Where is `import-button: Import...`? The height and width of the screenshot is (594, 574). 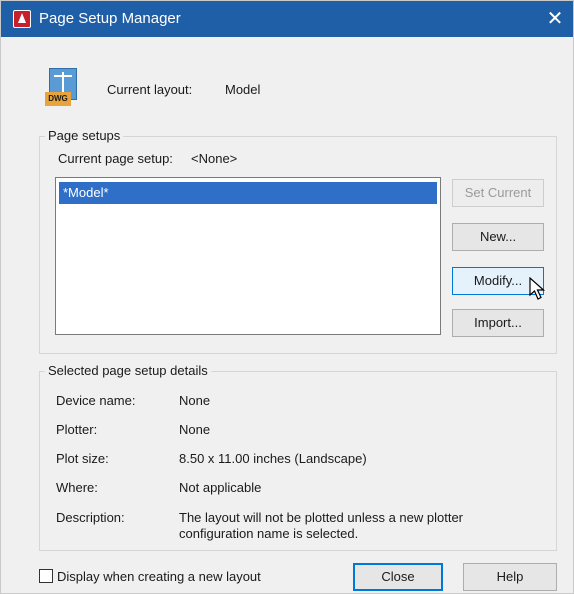
import-button: Import... is located at coordinates (498, 323).